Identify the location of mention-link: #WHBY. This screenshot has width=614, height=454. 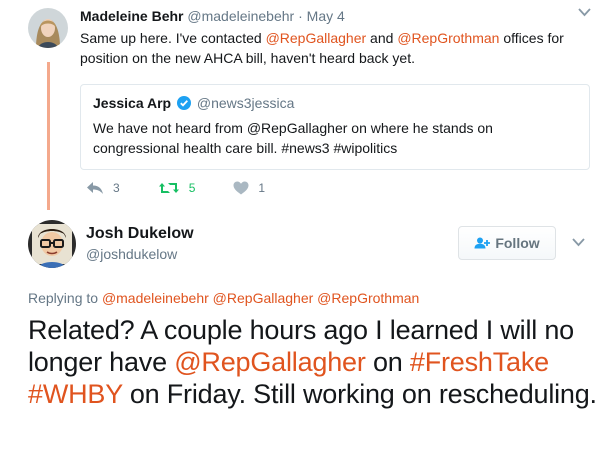
(75, 394).